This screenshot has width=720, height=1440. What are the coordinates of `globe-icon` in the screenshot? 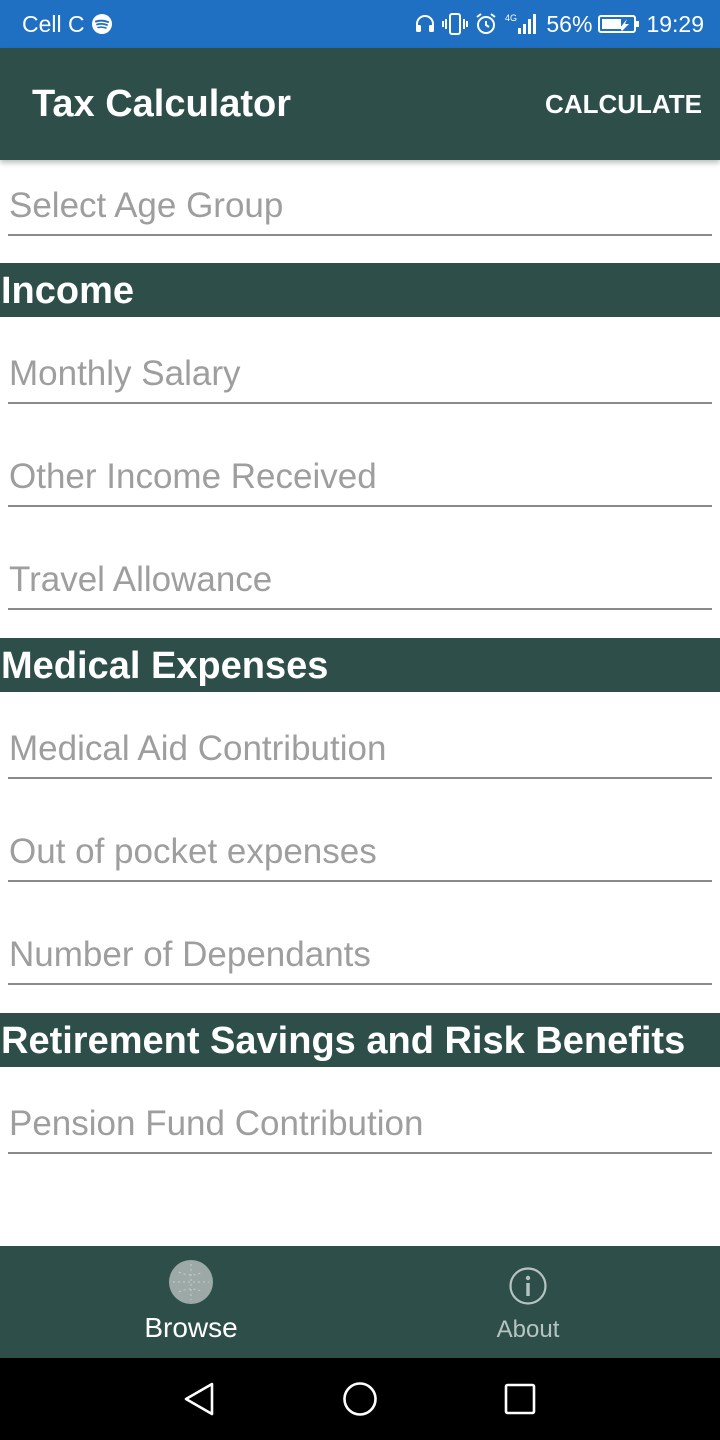 It's located at (191, 1282).